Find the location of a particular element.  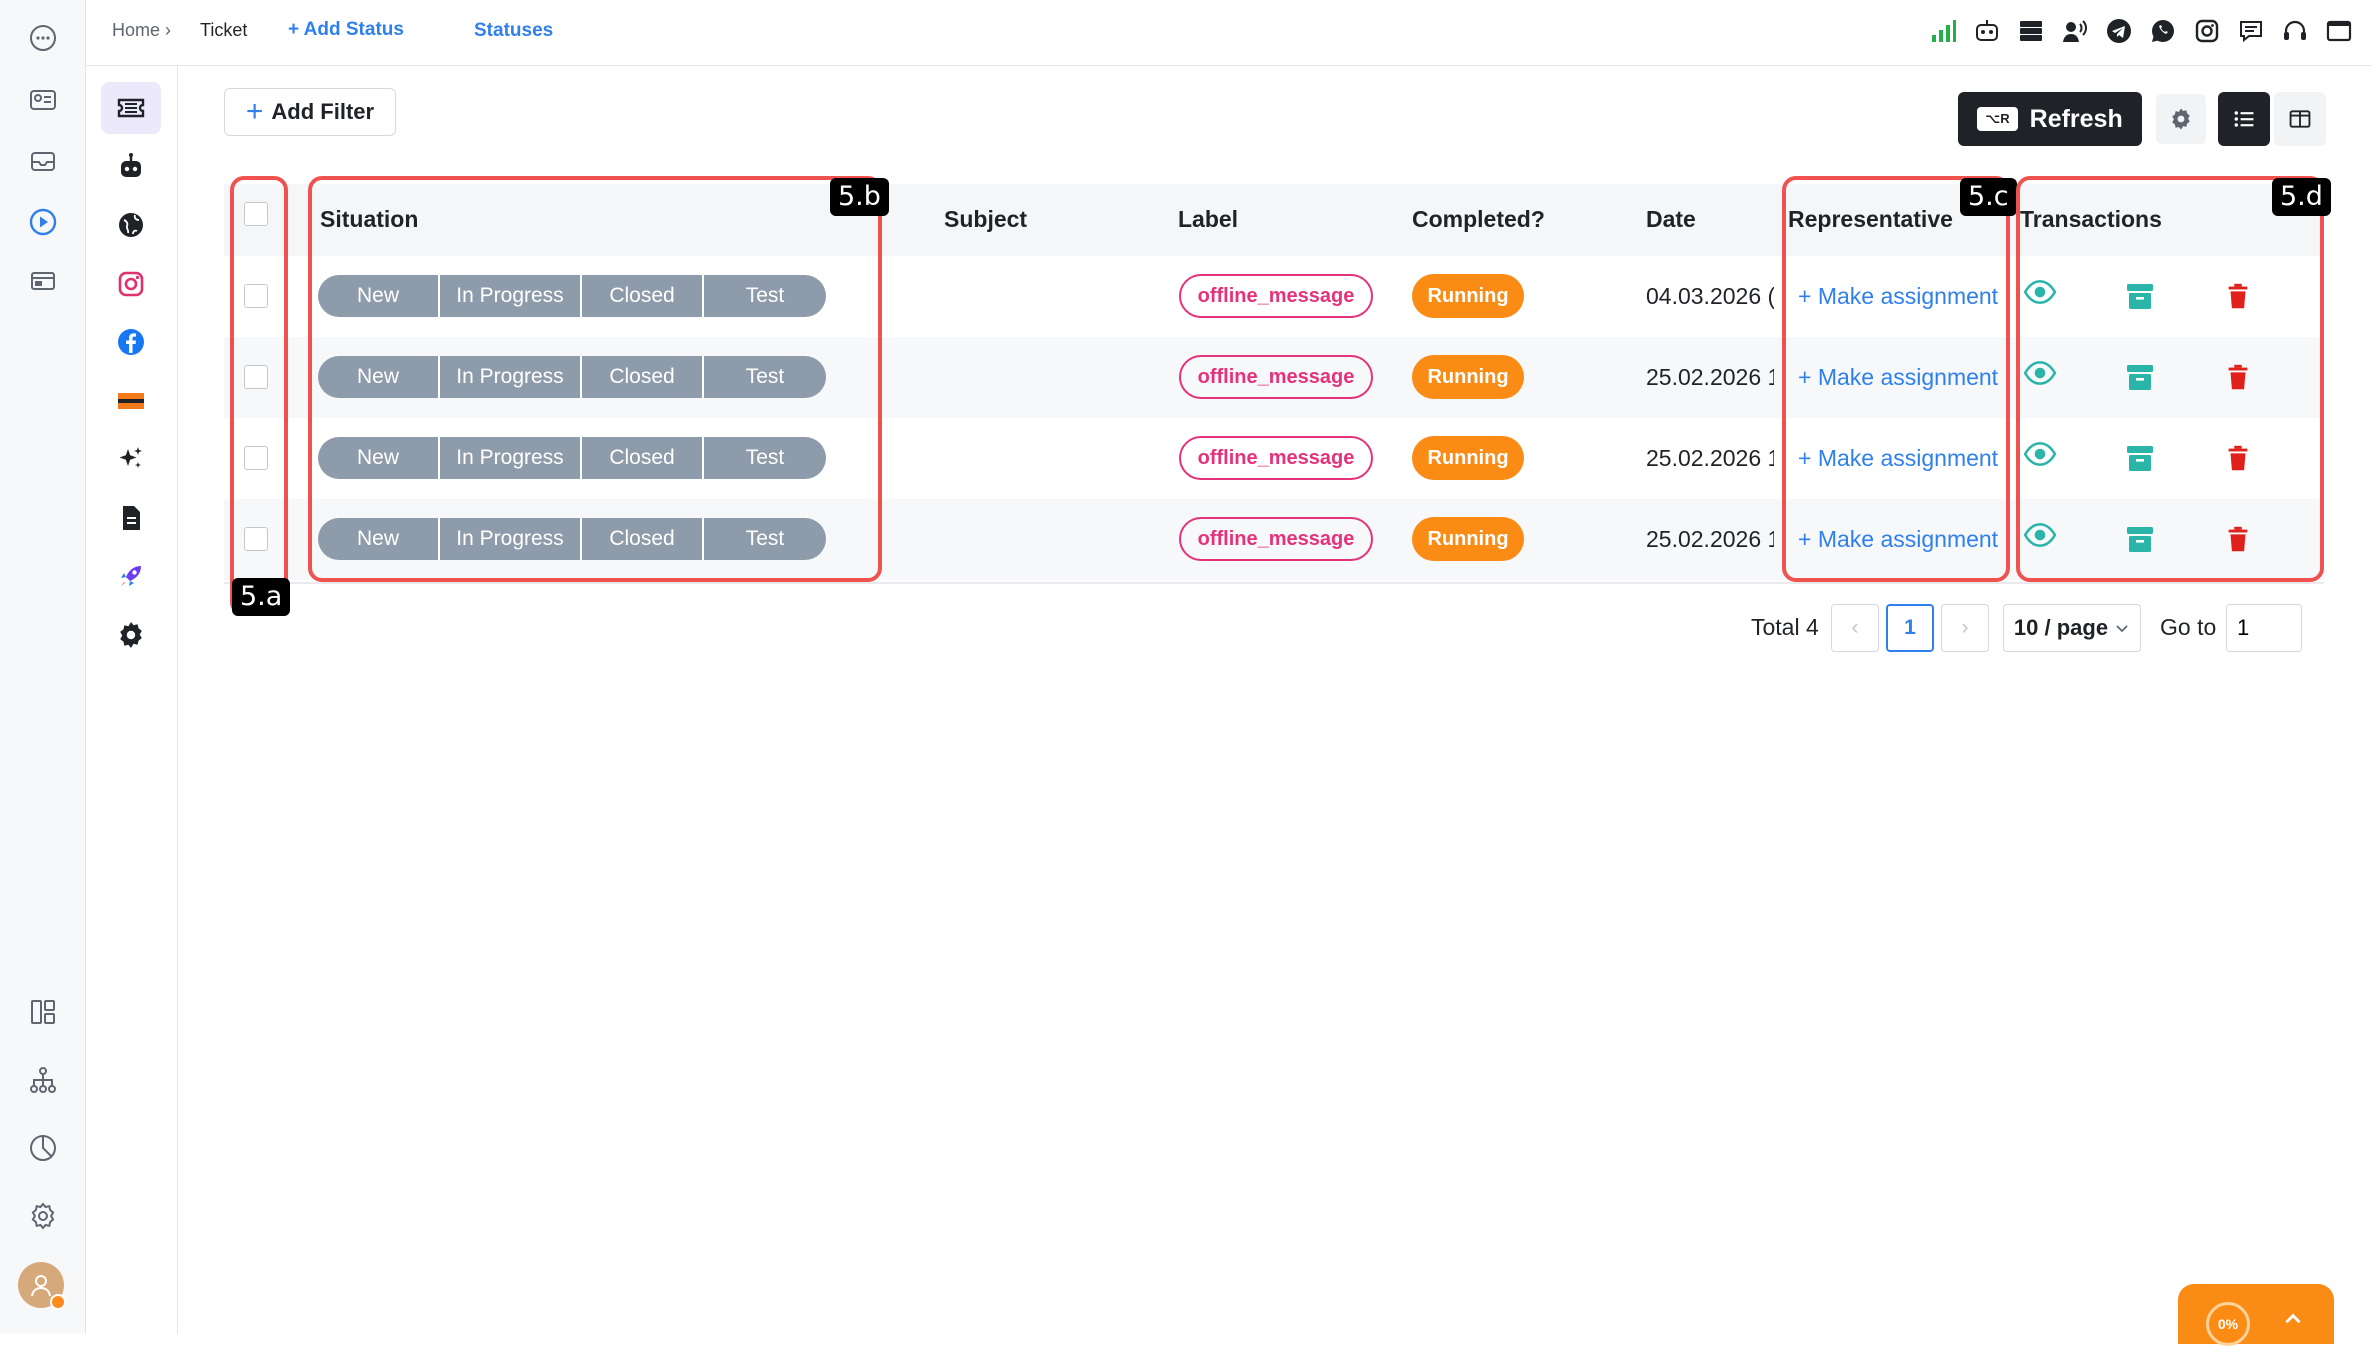

list-view-icon is located at coordinates (2244, 119).